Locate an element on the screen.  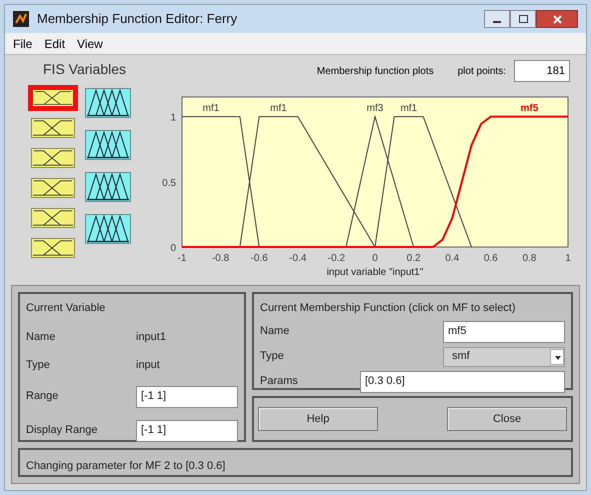
y-tick-label: 1 is located at coordinates (173, 118).